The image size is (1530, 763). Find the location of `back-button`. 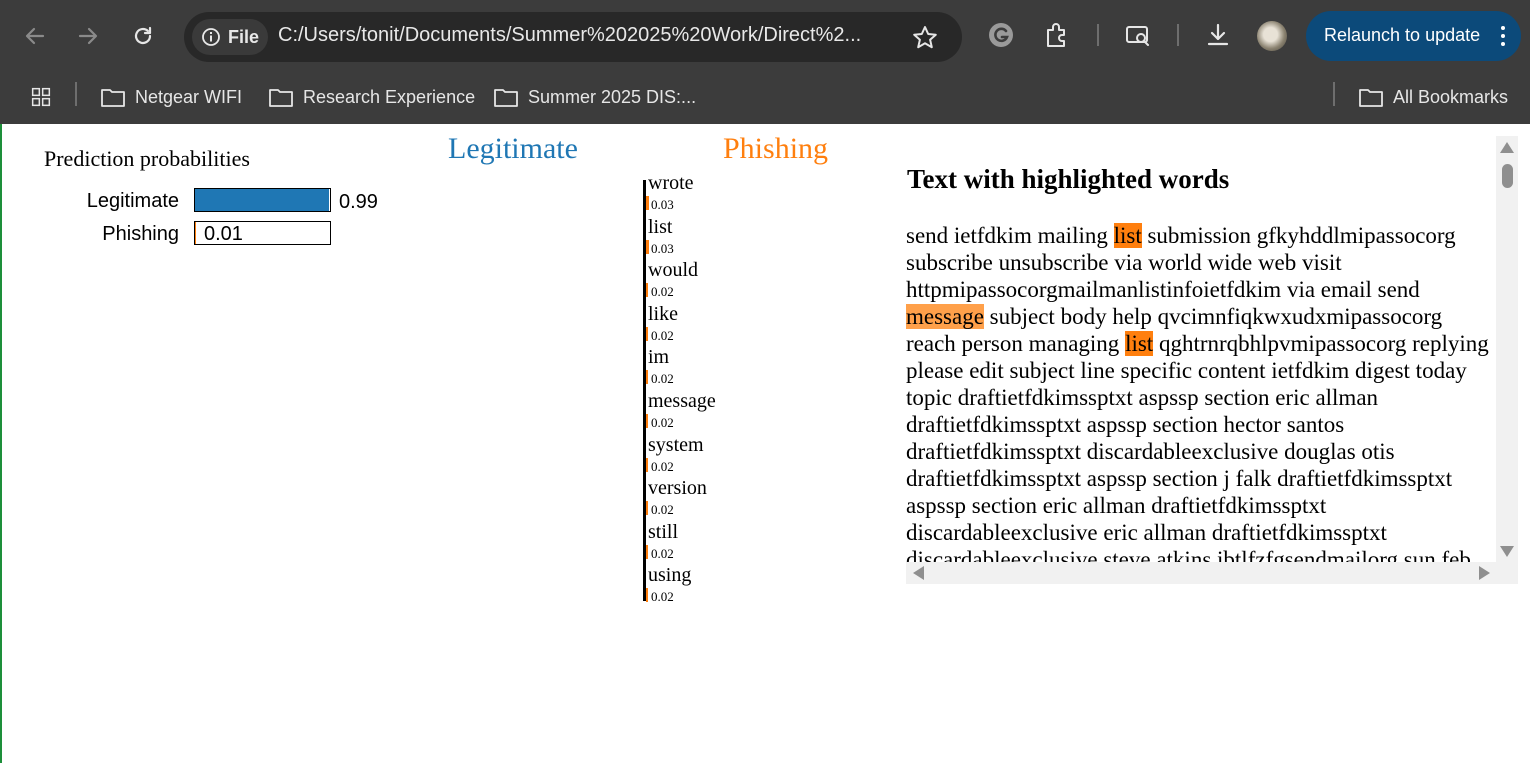

back-button is located at coordinates (35, 36).